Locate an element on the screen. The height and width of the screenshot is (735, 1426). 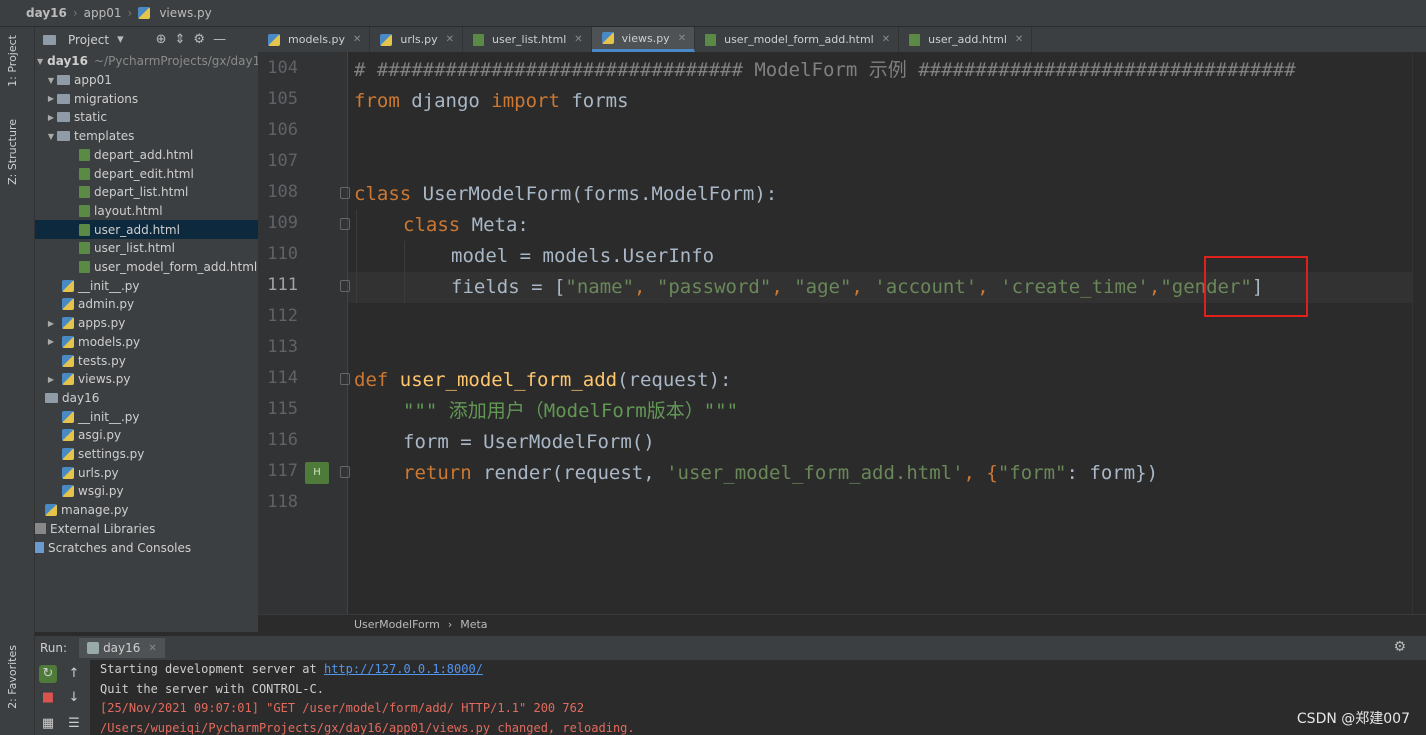
breadcrumb-folder: app01 is located at coordinates (103, 13).